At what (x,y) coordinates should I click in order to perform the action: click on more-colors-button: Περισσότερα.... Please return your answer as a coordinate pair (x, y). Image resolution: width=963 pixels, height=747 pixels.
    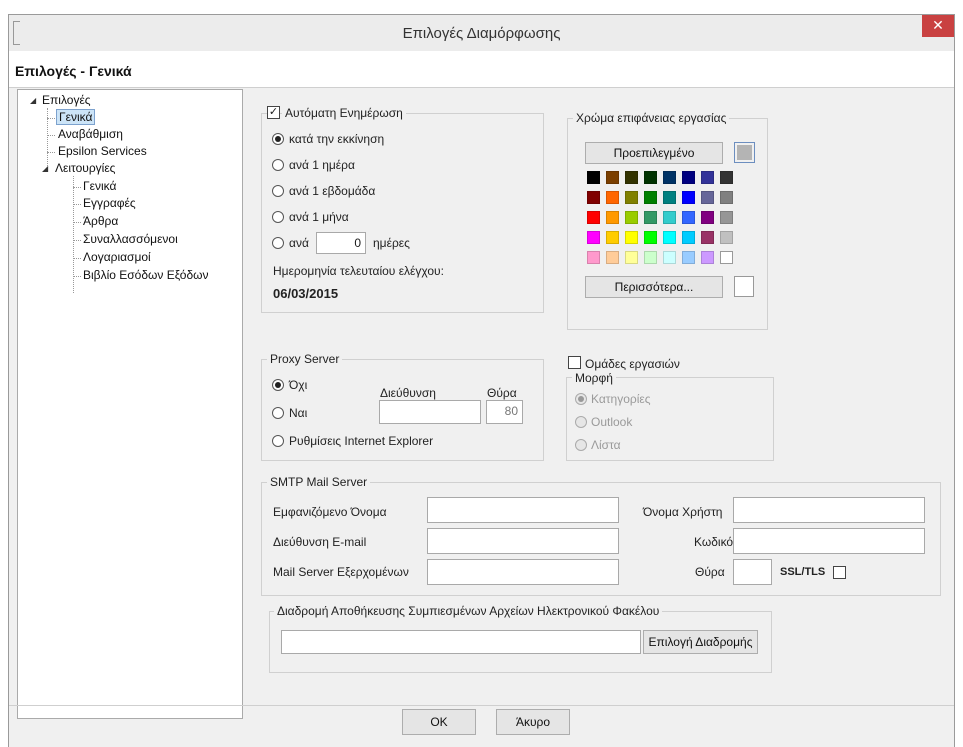
    Looking at the image, I should click on (654, 287).